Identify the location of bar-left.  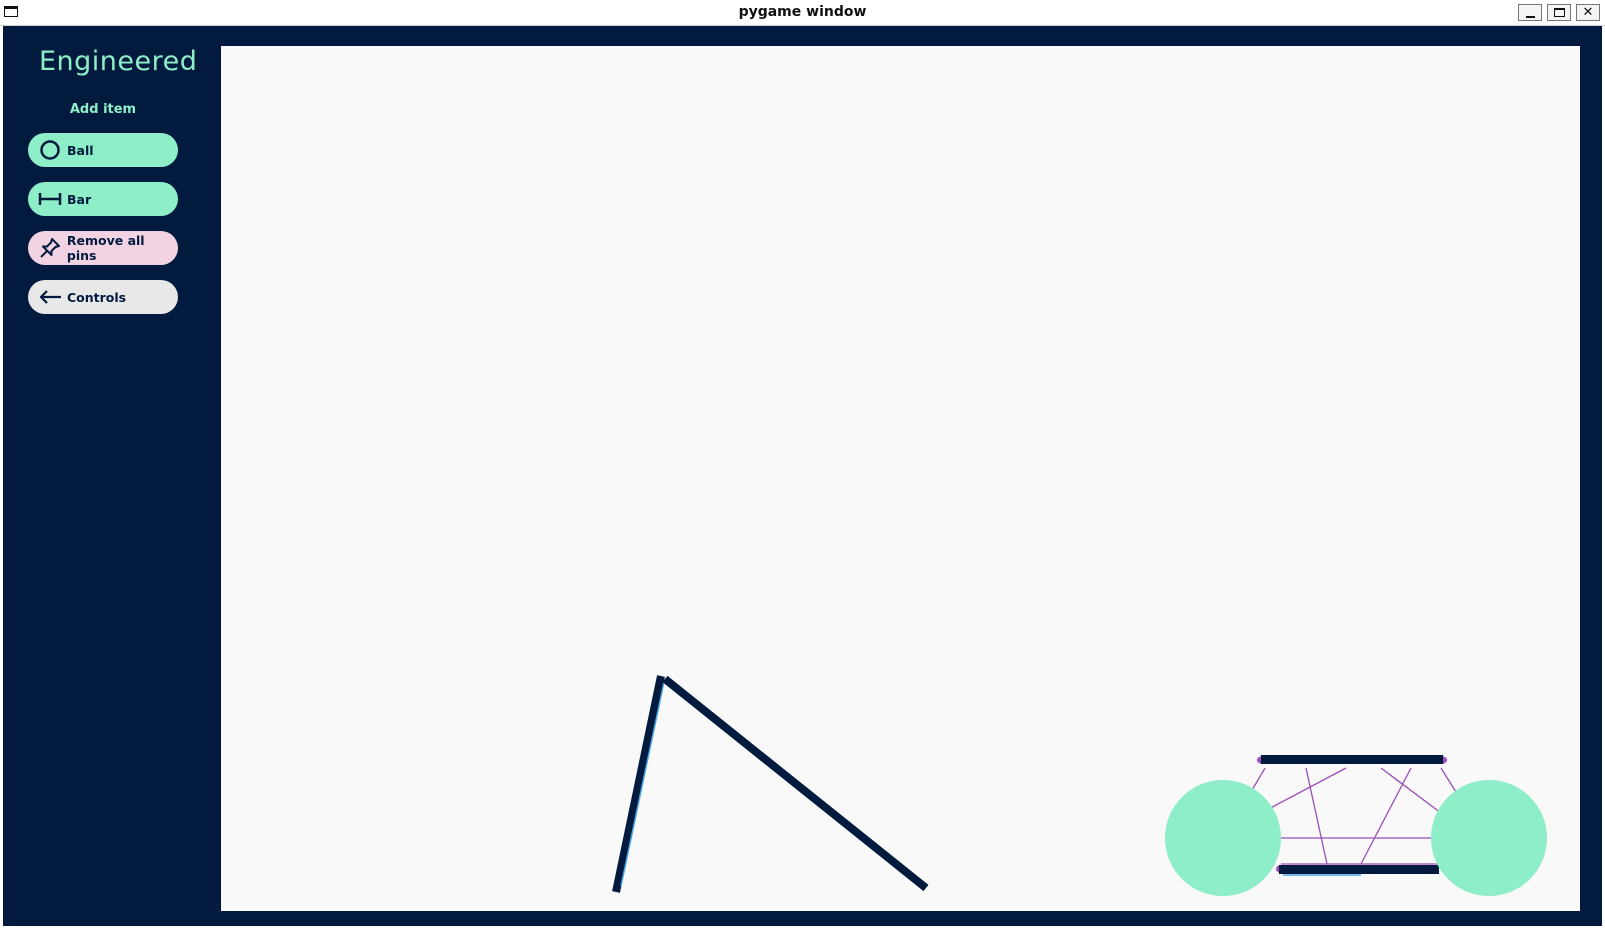
(638, 784).